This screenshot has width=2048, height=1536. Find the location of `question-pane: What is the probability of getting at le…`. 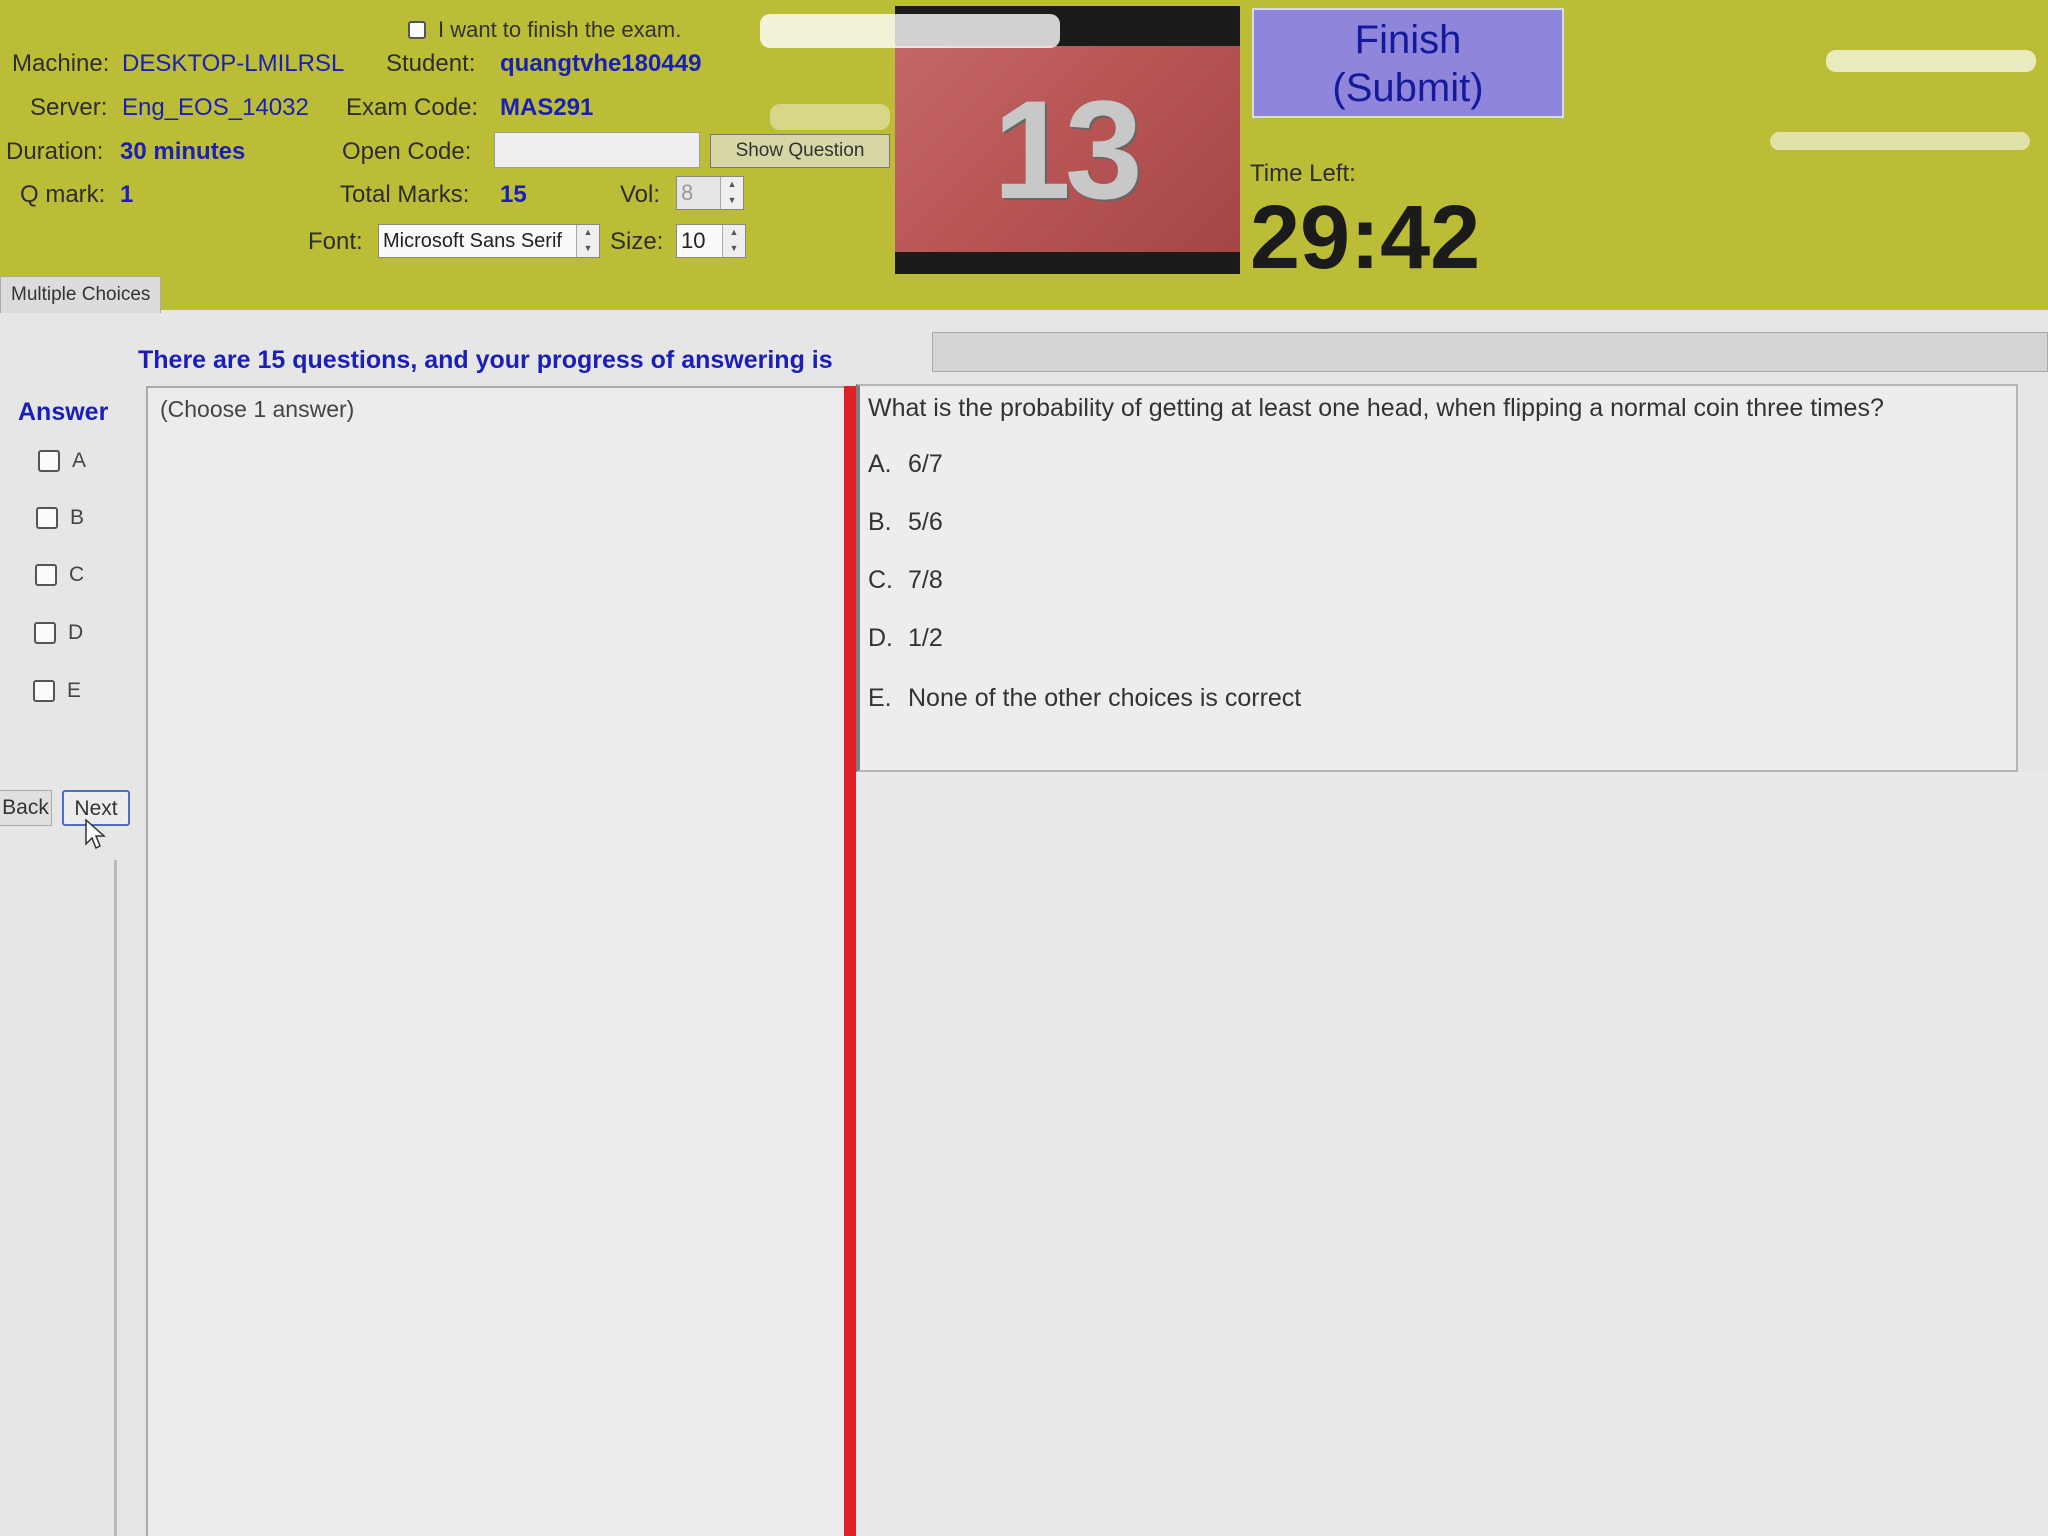

question-pane: What is the probability of getting at le… is located at coordinates (1437, 578).